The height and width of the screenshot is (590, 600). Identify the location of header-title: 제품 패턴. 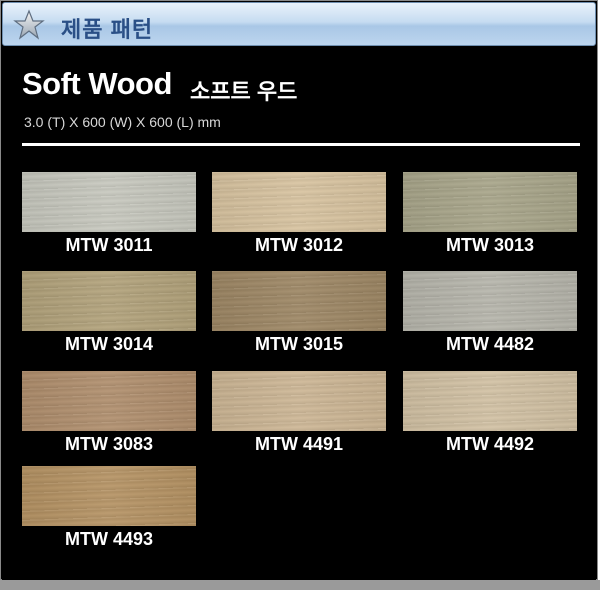
(107, 29).